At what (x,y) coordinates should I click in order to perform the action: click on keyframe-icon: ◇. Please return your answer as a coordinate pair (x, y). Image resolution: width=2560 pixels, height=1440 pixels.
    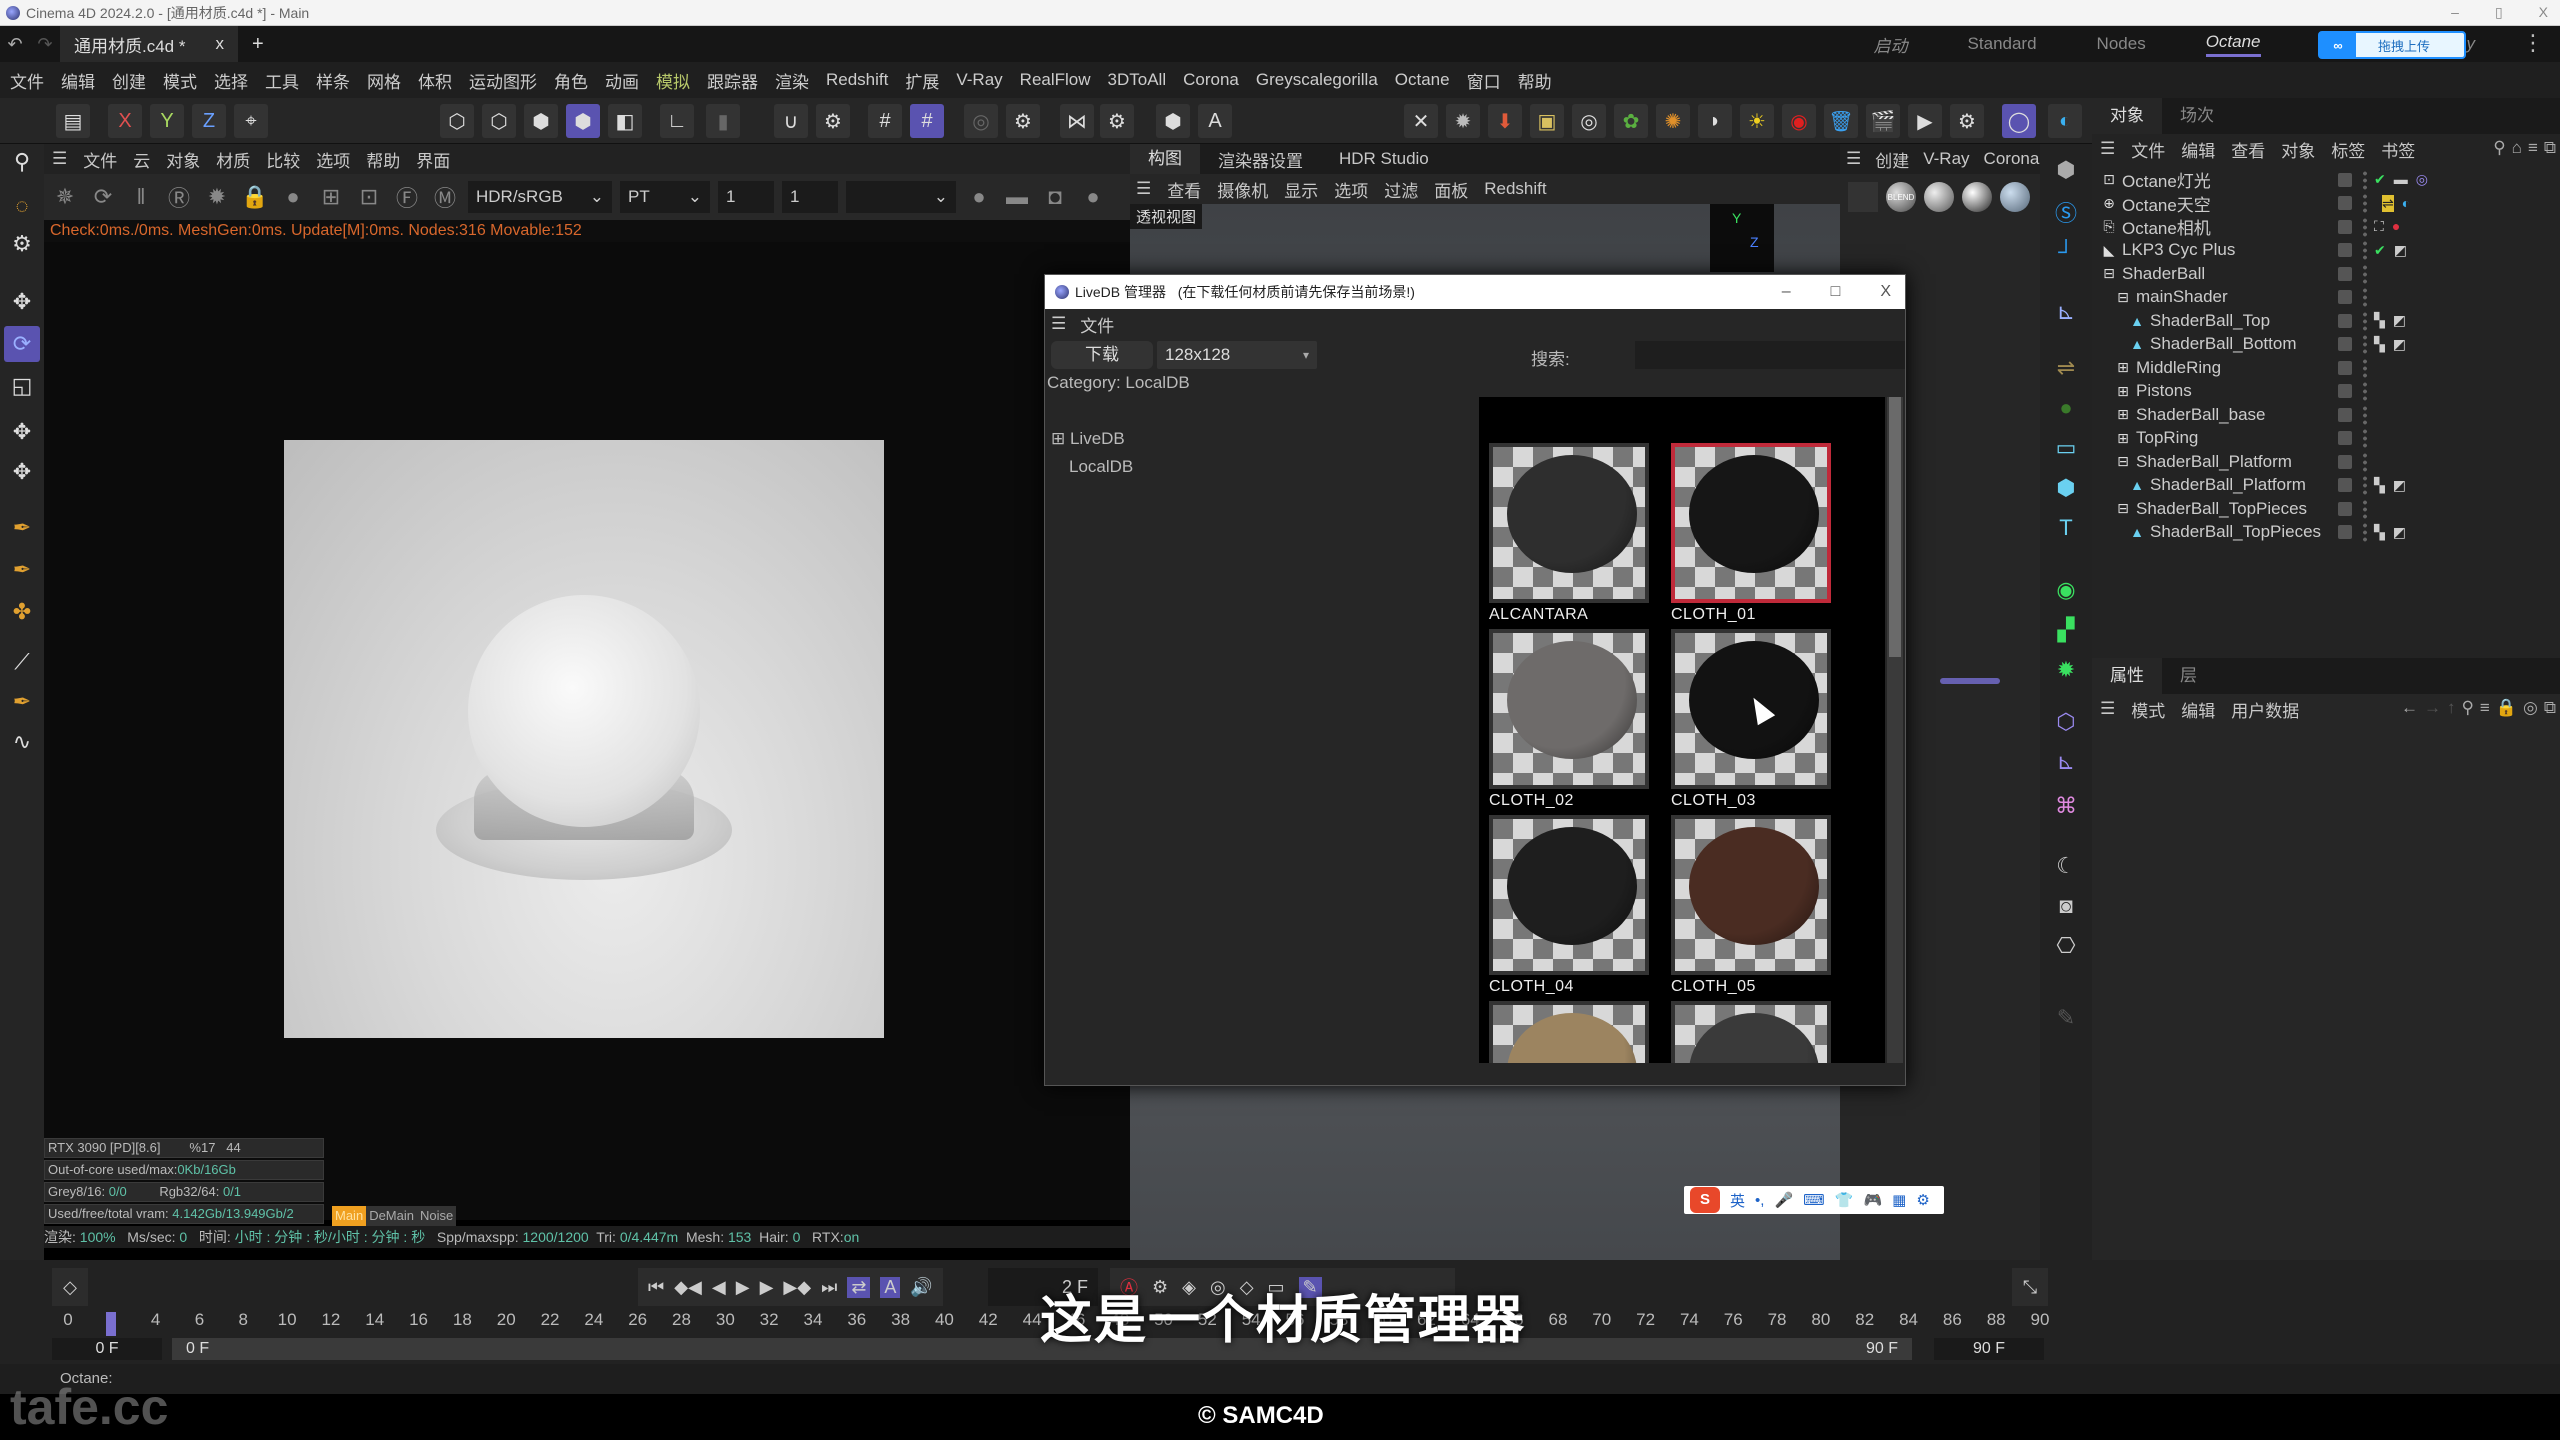
    Looking at the image, I should click on (70, 1287).